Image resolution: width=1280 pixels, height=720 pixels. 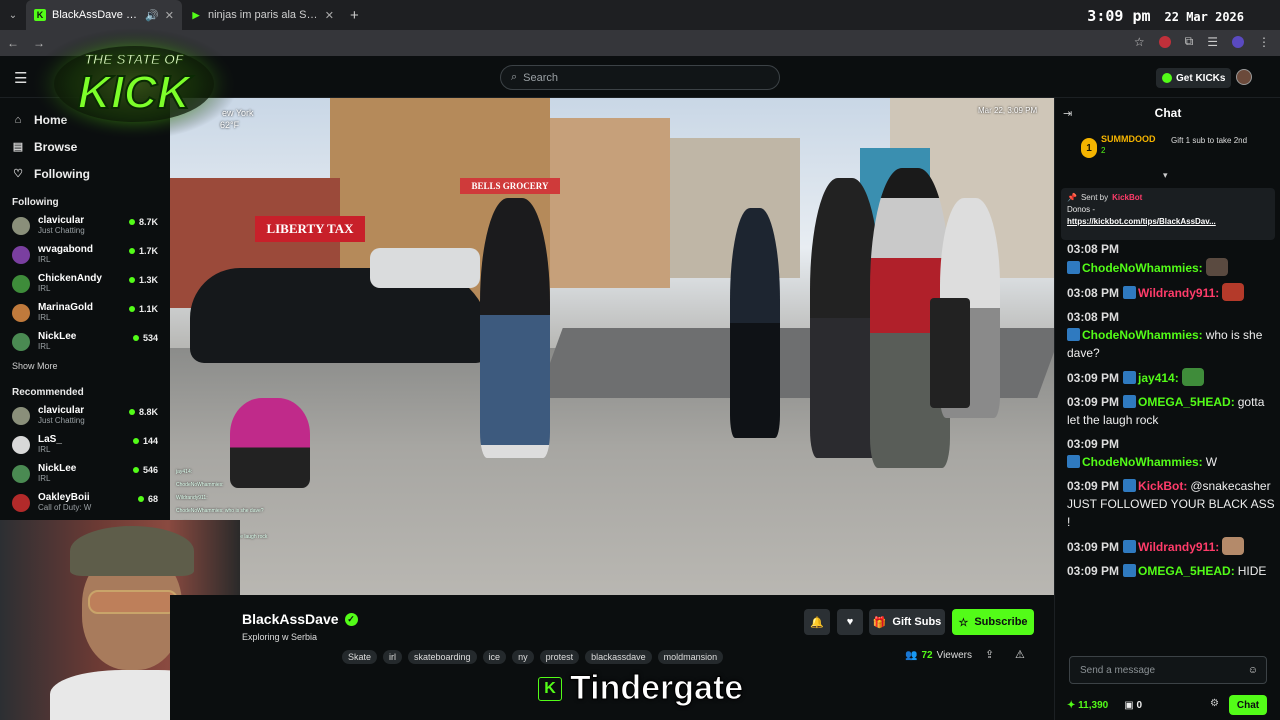 What do you see at coordinates (1167, 152) in the screenshot?
I see `top-gifter: 1 SUMMDOOD 2 Gift 1 sub to take 2nd` at bounding box center [1167, 152].